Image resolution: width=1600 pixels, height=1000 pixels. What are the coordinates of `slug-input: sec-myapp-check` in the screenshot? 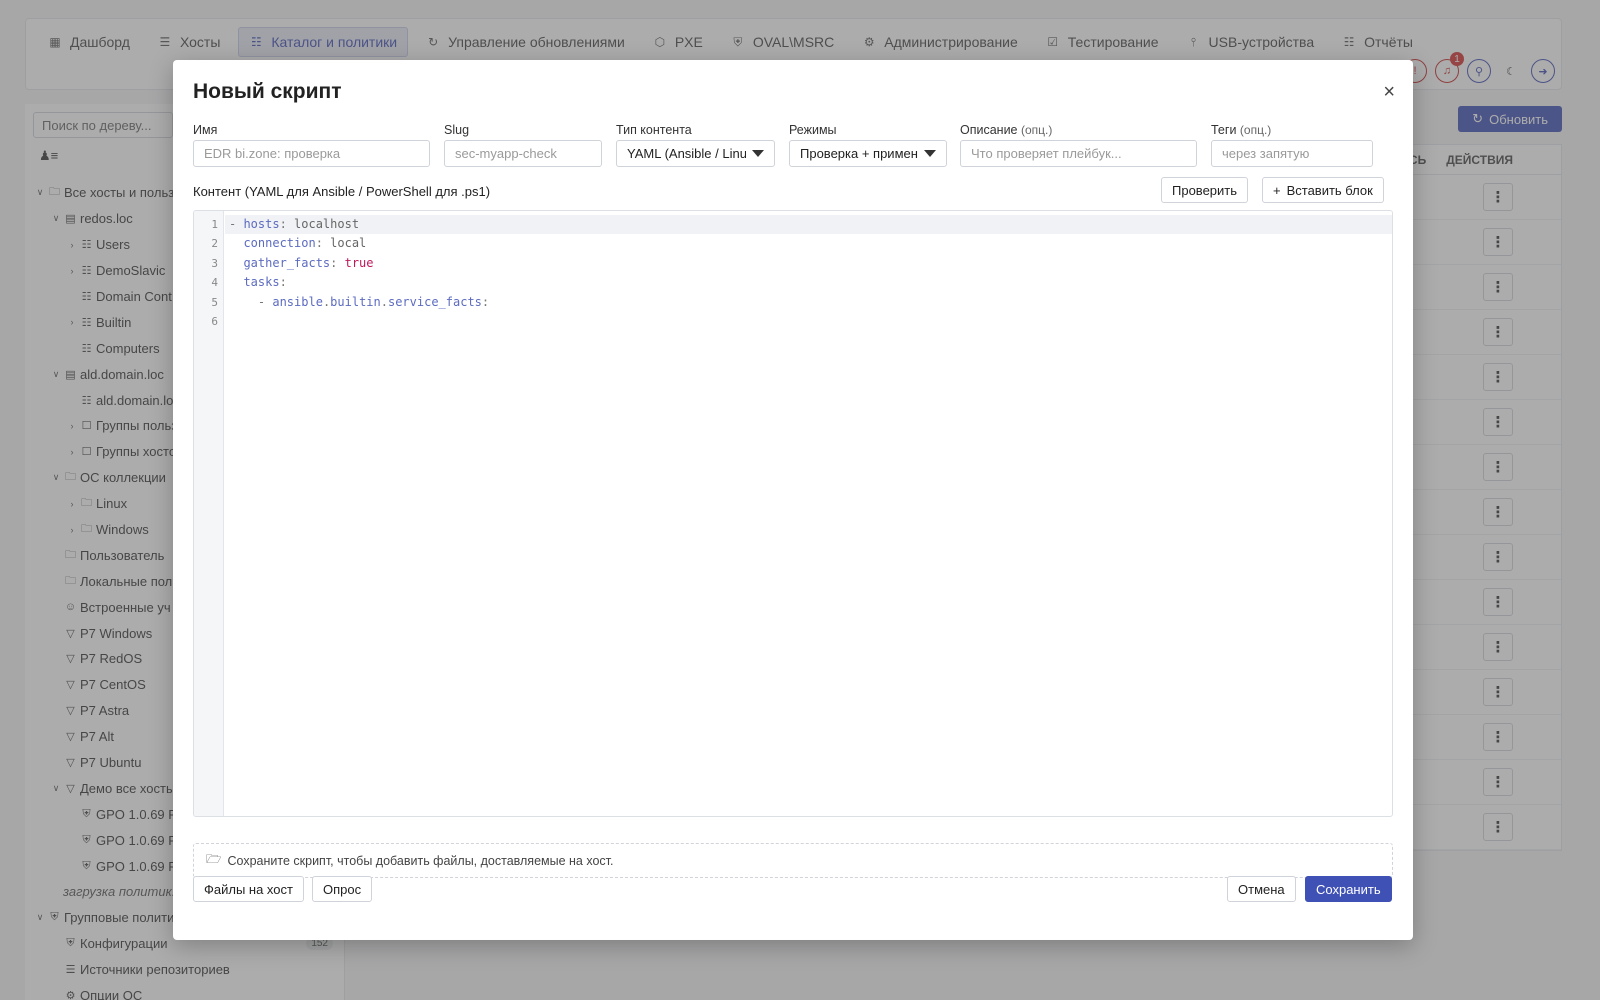 It's located at (523, 153).